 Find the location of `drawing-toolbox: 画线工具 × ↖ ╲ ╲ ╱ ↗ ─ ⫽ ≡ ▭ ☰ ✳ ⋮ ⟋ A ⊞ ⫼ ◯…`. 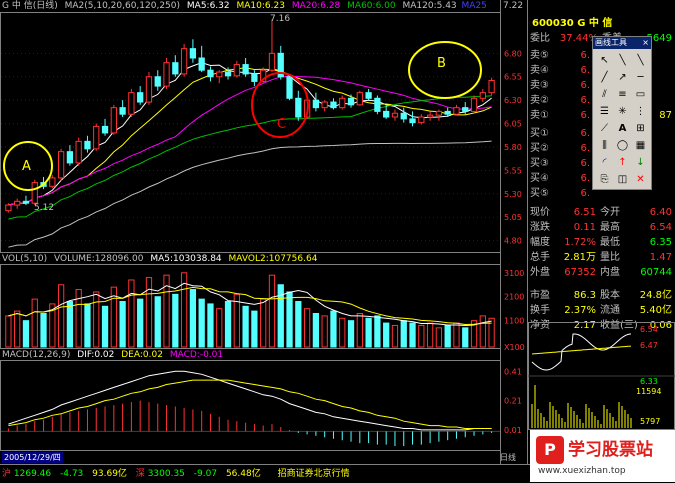

drawing-toolbox: 画线工具 × ↖ ╲ ╲ ╱ ↗ ─ ⫽ ≡ ▭ ☰ ✳ ⋮ ⟋ A ⊞ ⫼ ◯… is located at coordinates (622, 113).